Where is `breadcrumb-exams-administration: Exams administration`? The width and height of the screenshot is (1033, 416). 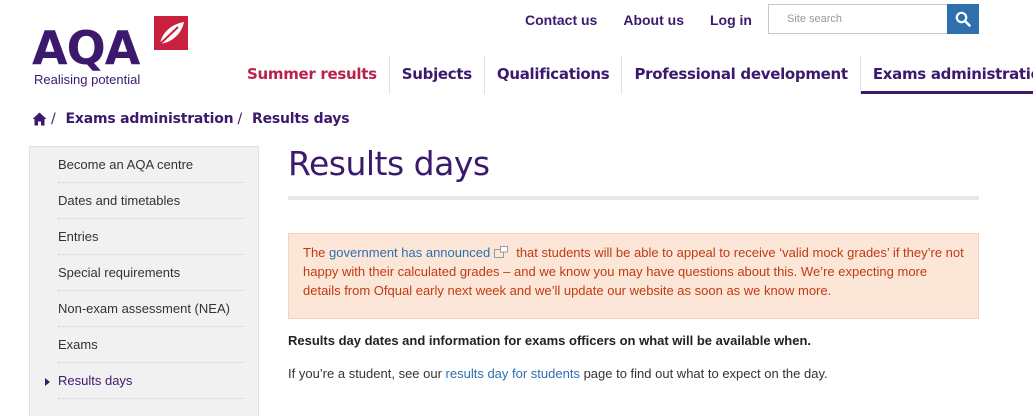
breadcrumb-exams-administration: Exams administration is located at coordinates (150, 119).